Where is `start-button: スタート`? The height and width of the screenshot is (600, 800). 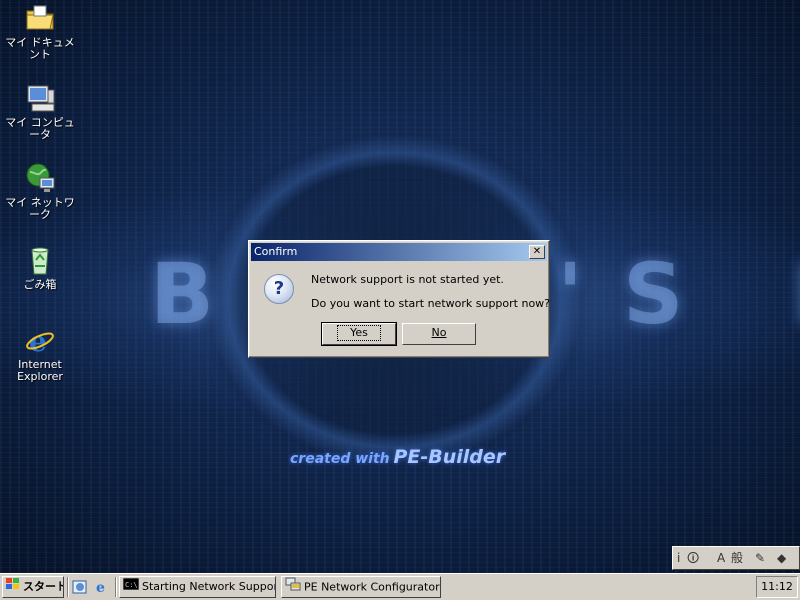
start-button: スタート is located at coordinates (33, 587).